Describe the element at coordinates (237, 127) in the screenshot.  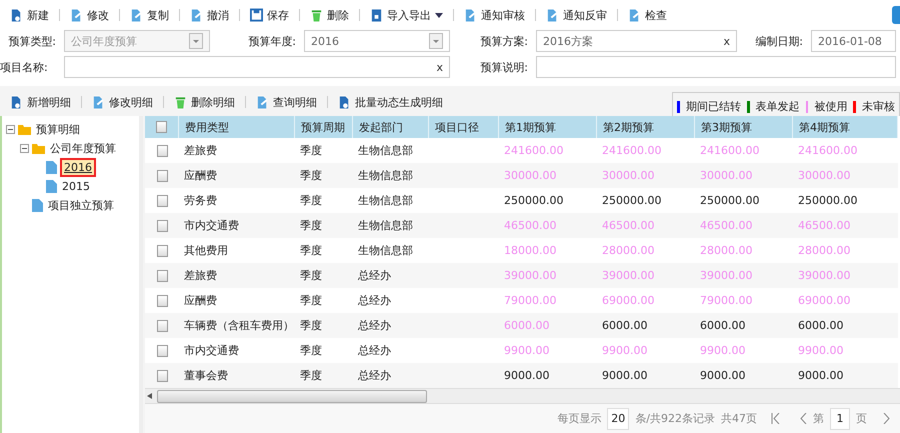
I see `column-header: 费用类型` at that location.